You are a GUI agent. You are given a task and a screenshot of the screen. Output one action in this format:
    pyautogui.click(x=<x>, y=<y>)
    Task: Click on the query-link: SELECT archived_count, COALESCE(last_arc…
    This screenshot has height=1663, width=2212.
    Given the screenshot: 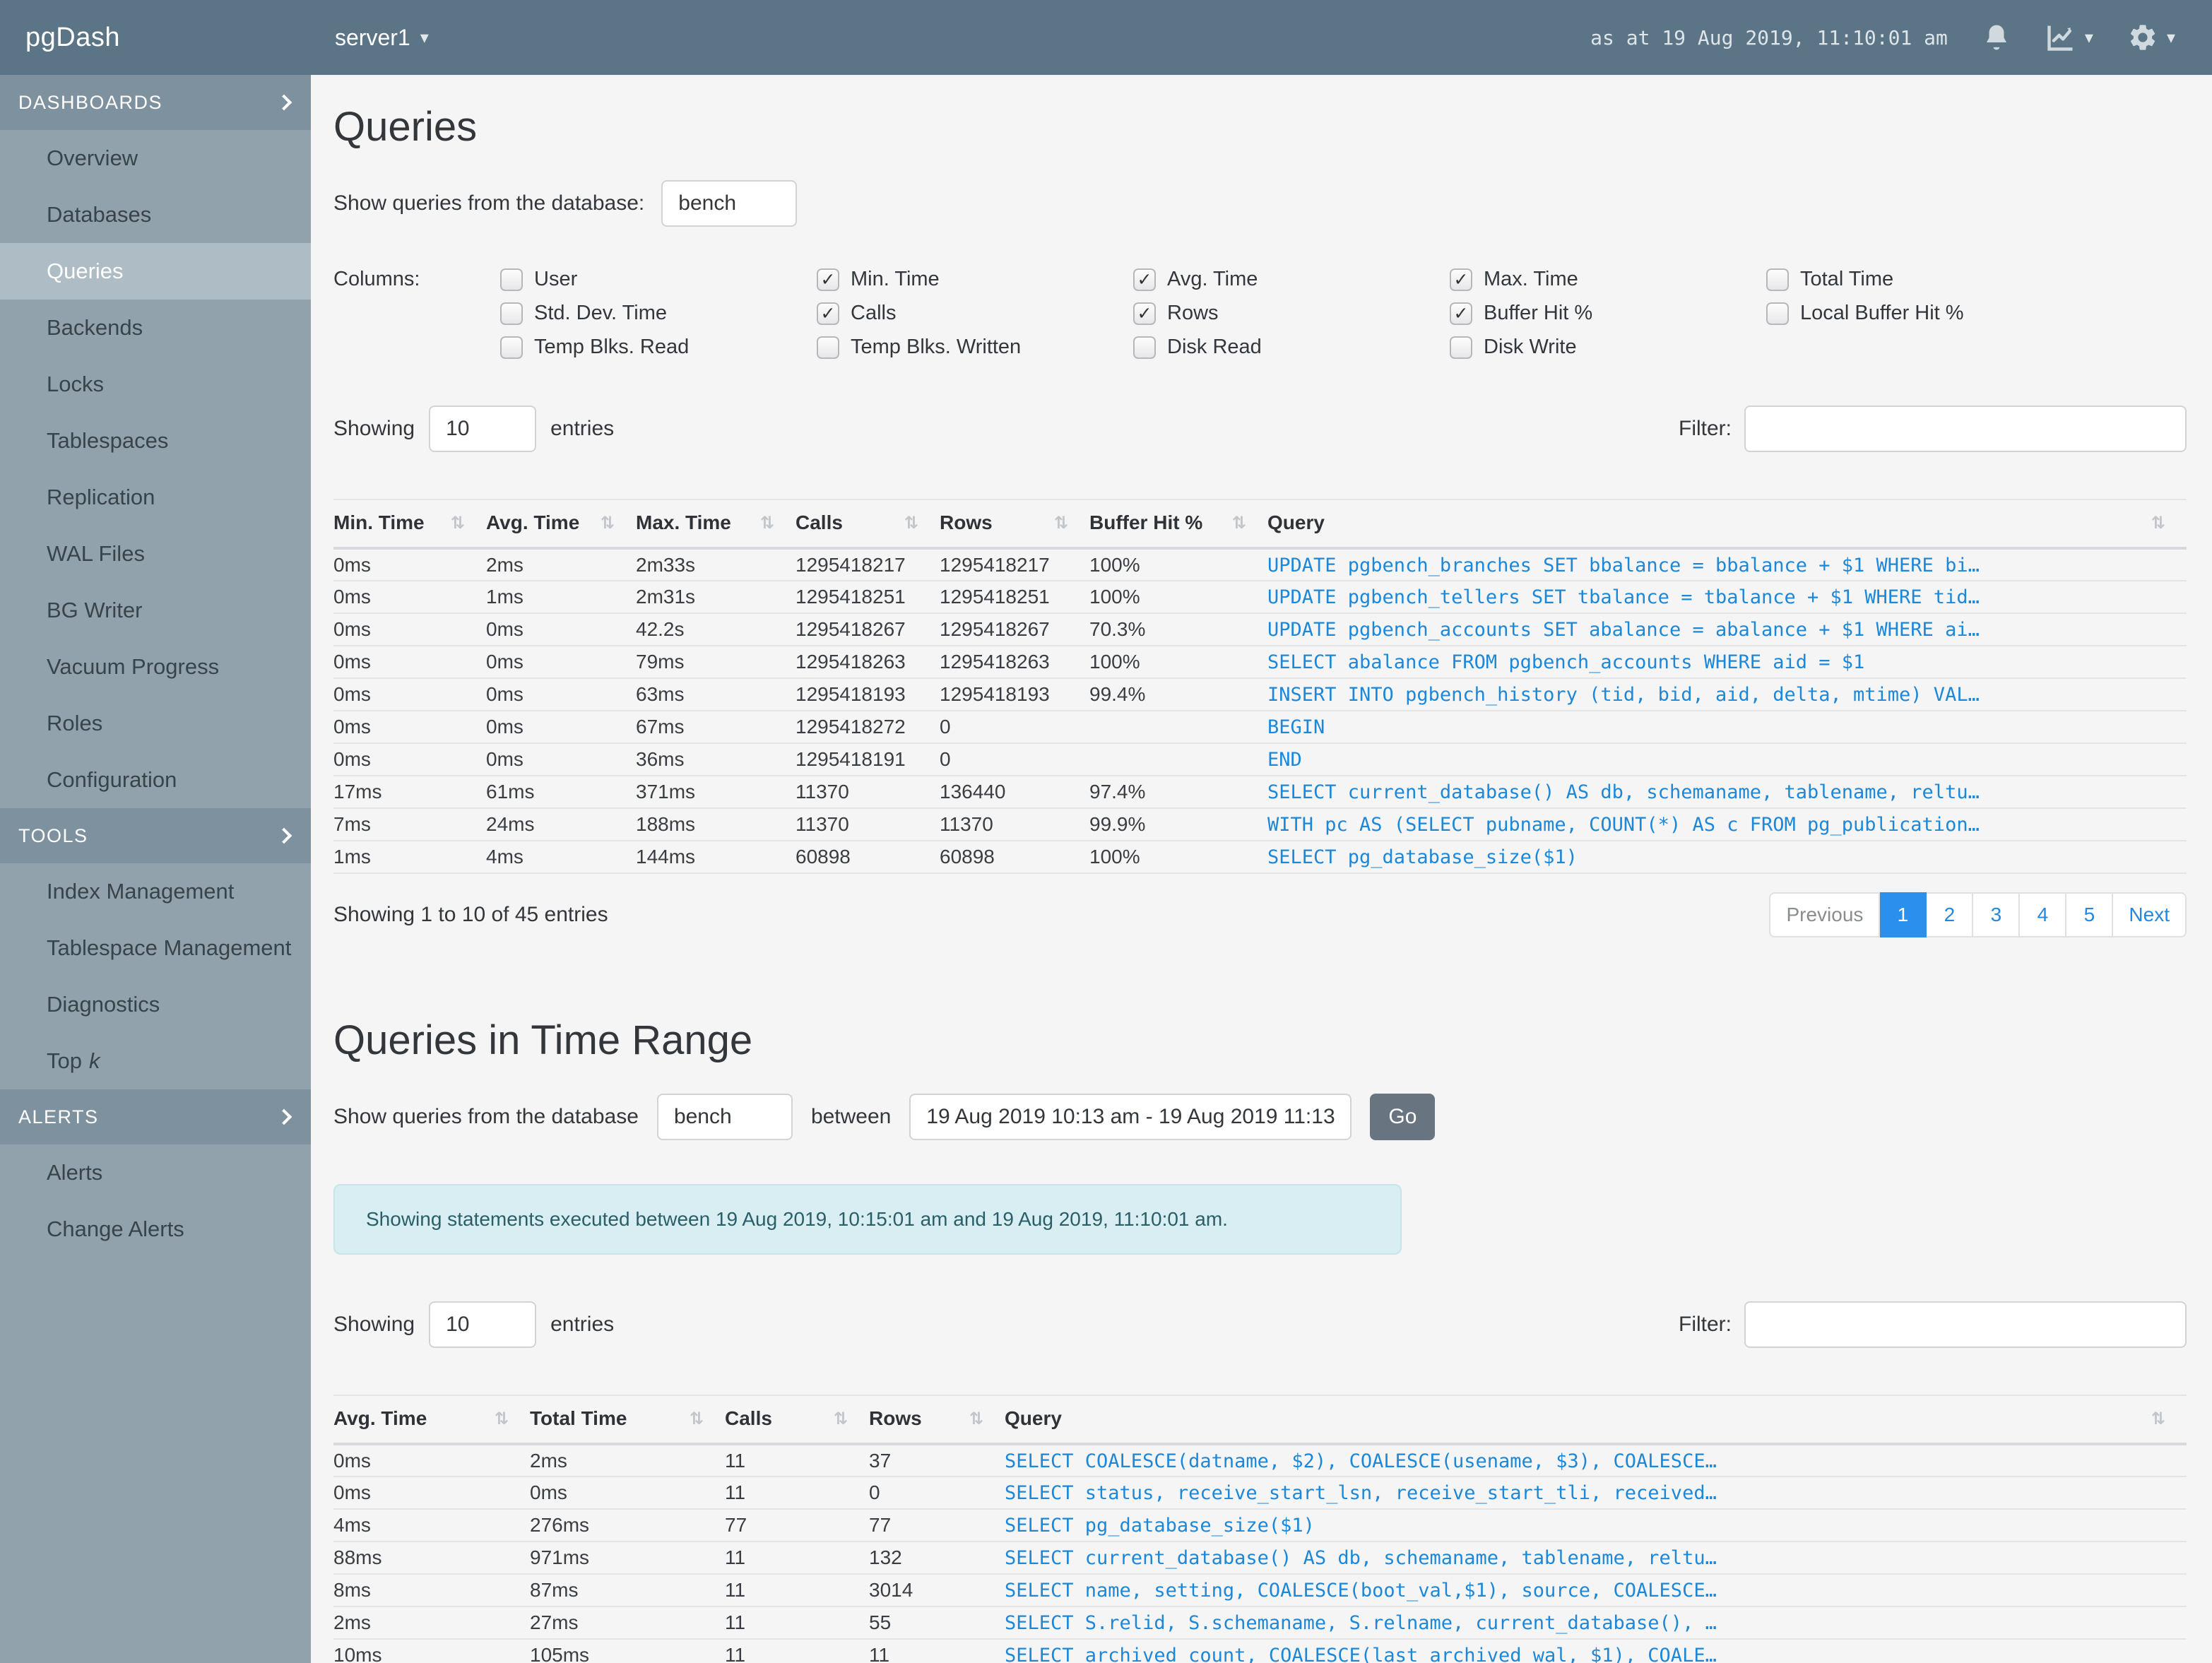 What is the action you would take?
    pyautogui.click(x=1361, y=1654)
    